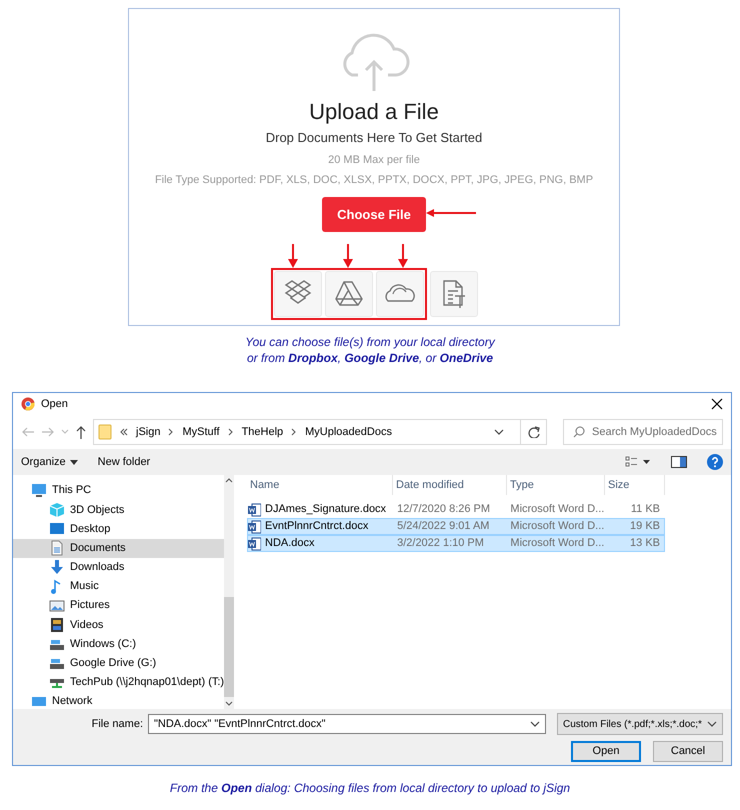 The height and width of the screenshot is (810, 740). I want to click on desktop-icon, so click(57, 528).